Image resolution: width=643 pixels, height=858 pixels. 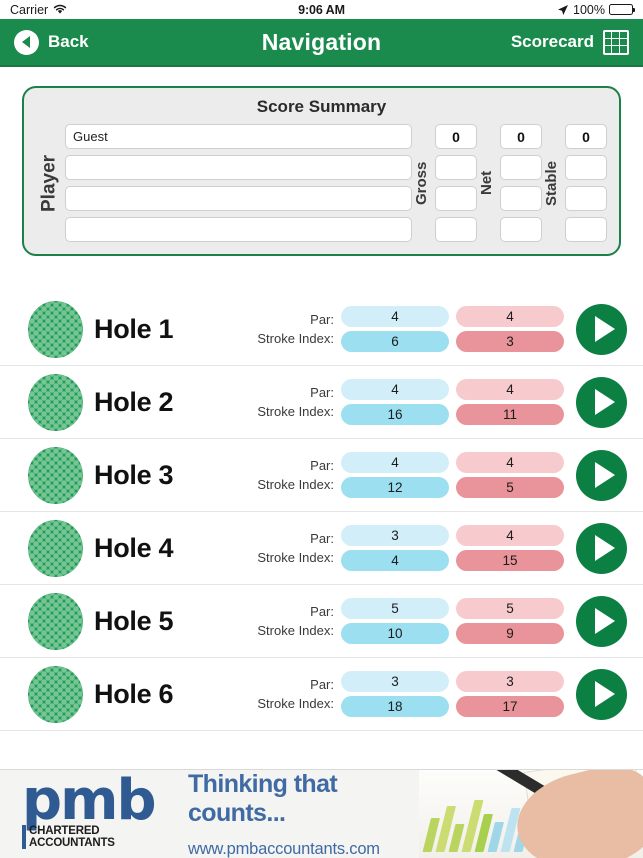 I want to click on ladies-tee-column: 4 11, so click(x=510, y=402).